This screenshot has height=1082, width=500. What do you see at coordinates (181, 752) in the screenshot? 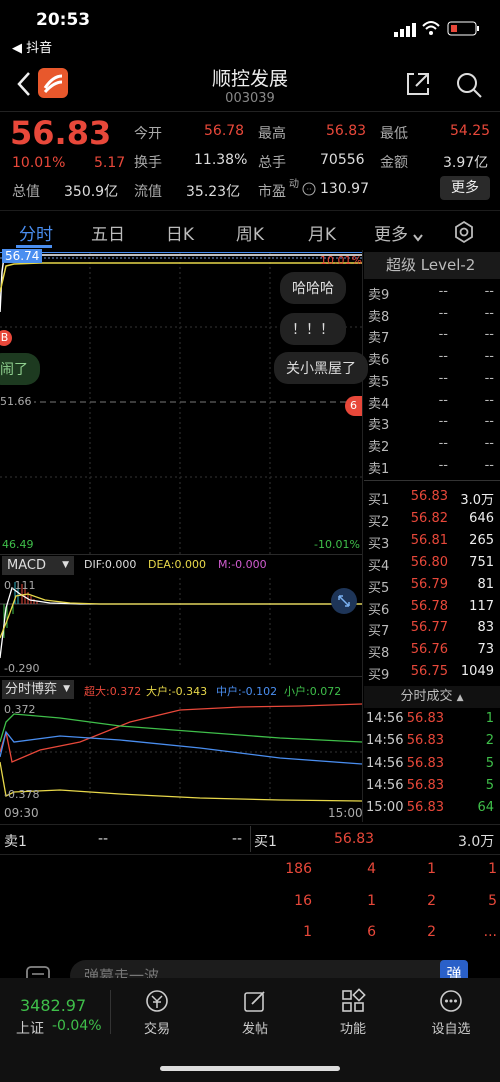
I see `bo-chart` at bounding box center [181, 752].